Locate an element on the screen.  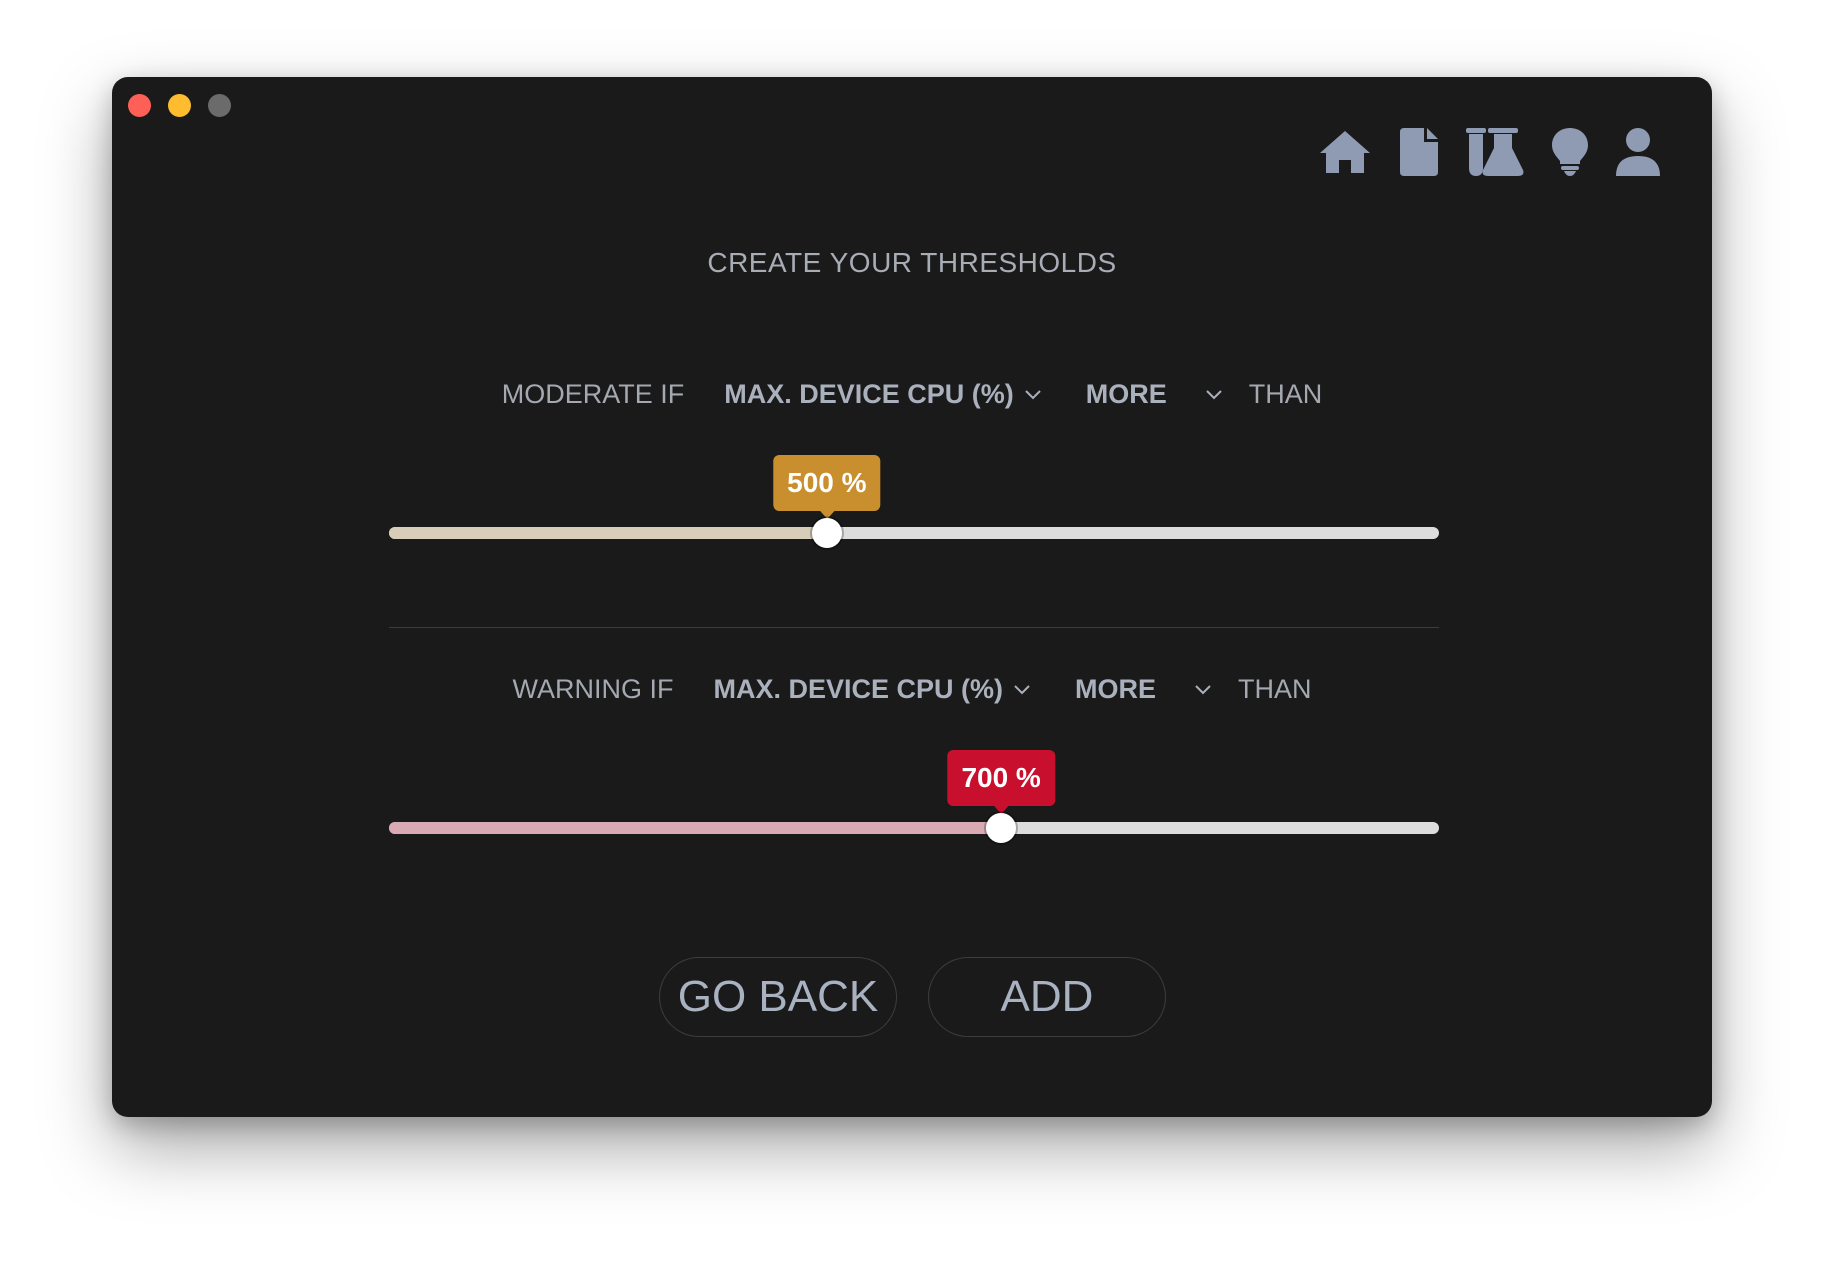
warning-slider-thumb is located at coordinates (1001, 828).